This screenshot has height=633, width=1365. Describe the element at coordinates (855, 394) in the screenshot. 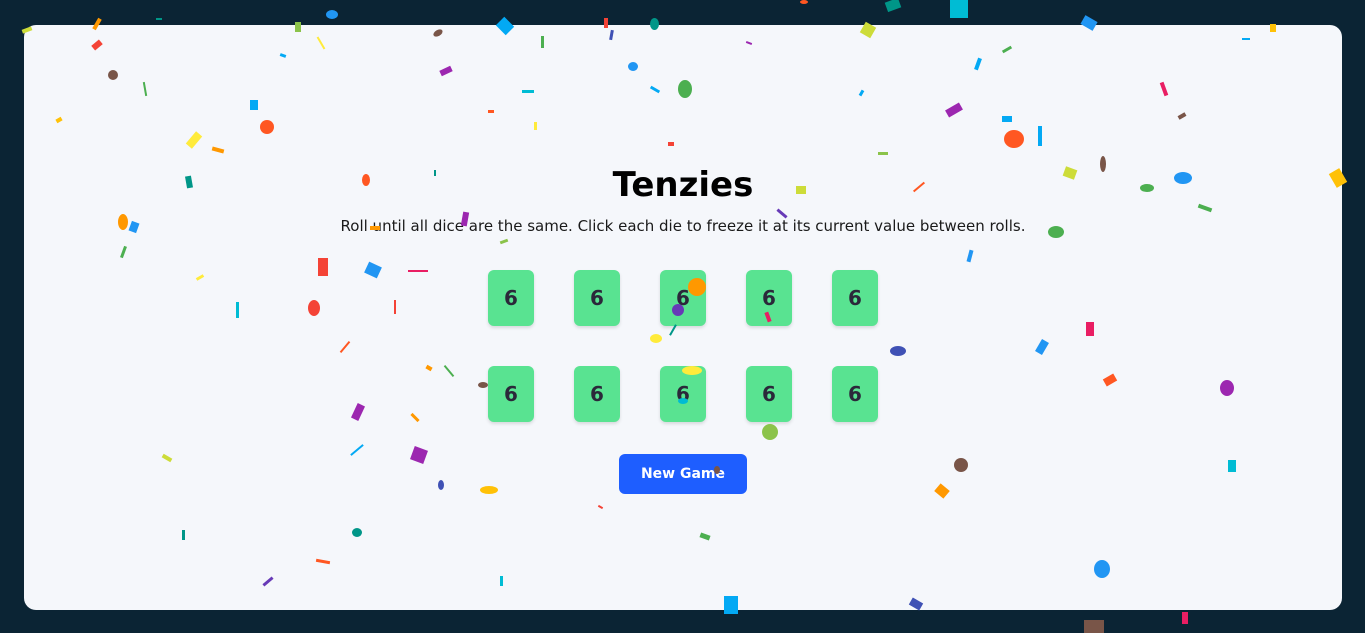

I see `die-10: 6` at that location.